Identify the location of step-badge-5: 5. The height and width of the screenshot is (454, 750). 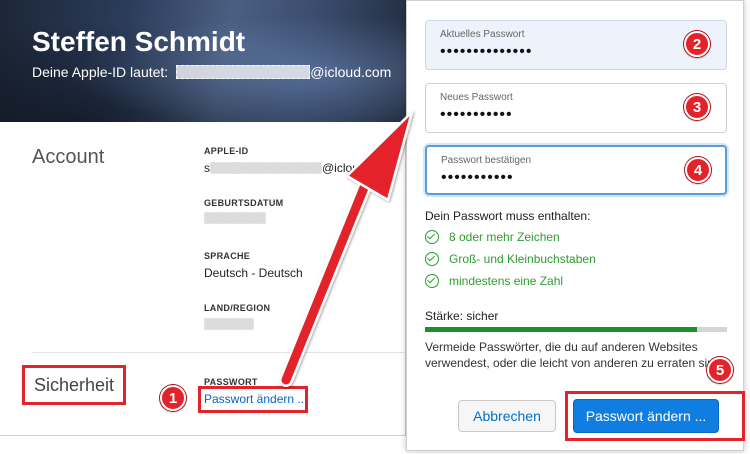
(720, 370).